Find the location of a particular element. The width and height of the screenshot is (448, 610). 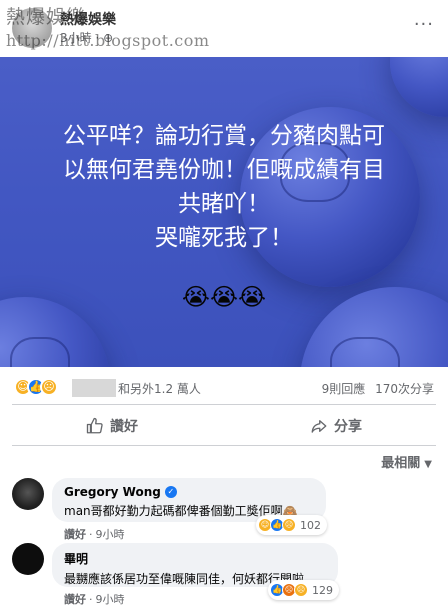

verified-badge-icon: ✓ is located at coordinates (170, 492).